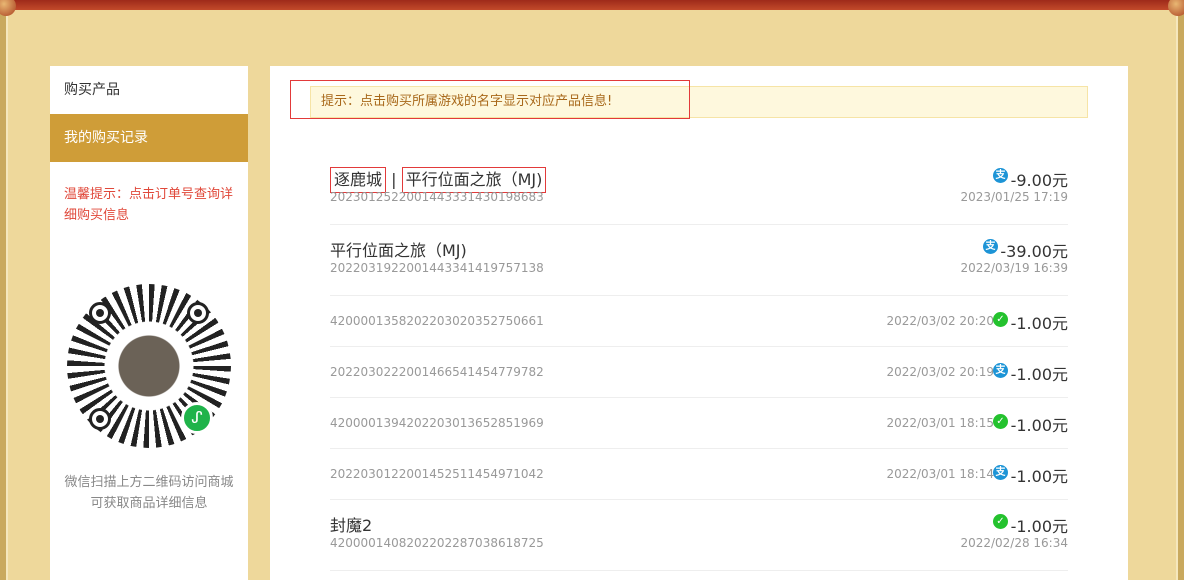  I want to click on record-title: 逐鹿城 | 平行位面之旅（MJ), so click(438, 179).